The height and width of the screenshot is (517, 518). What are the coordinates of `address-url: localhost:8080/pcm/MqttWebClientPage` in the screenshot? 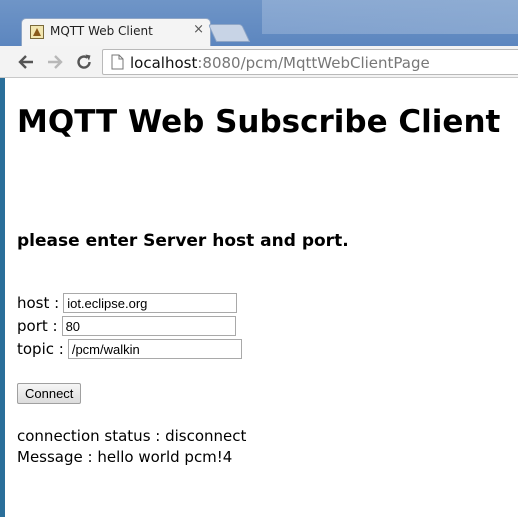 It's located at (280, 63).